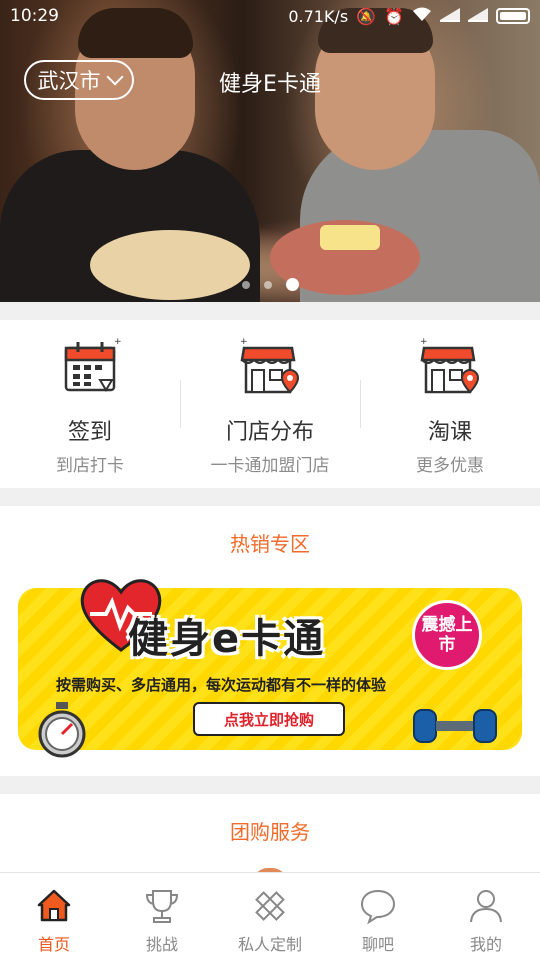 This screenshot has height=960, width=540. Describe the element at coordinates (90, 404) in the screenshot. I see `checkin-entry: + 签到 到店打卡` at that location.